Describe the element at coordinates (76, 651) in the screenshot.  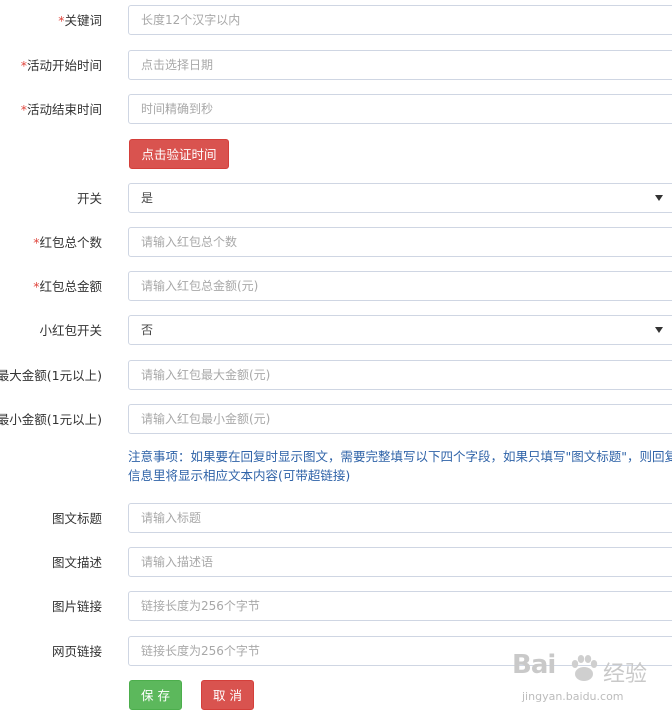
I see `page-link-label: 网页链接` at that location.